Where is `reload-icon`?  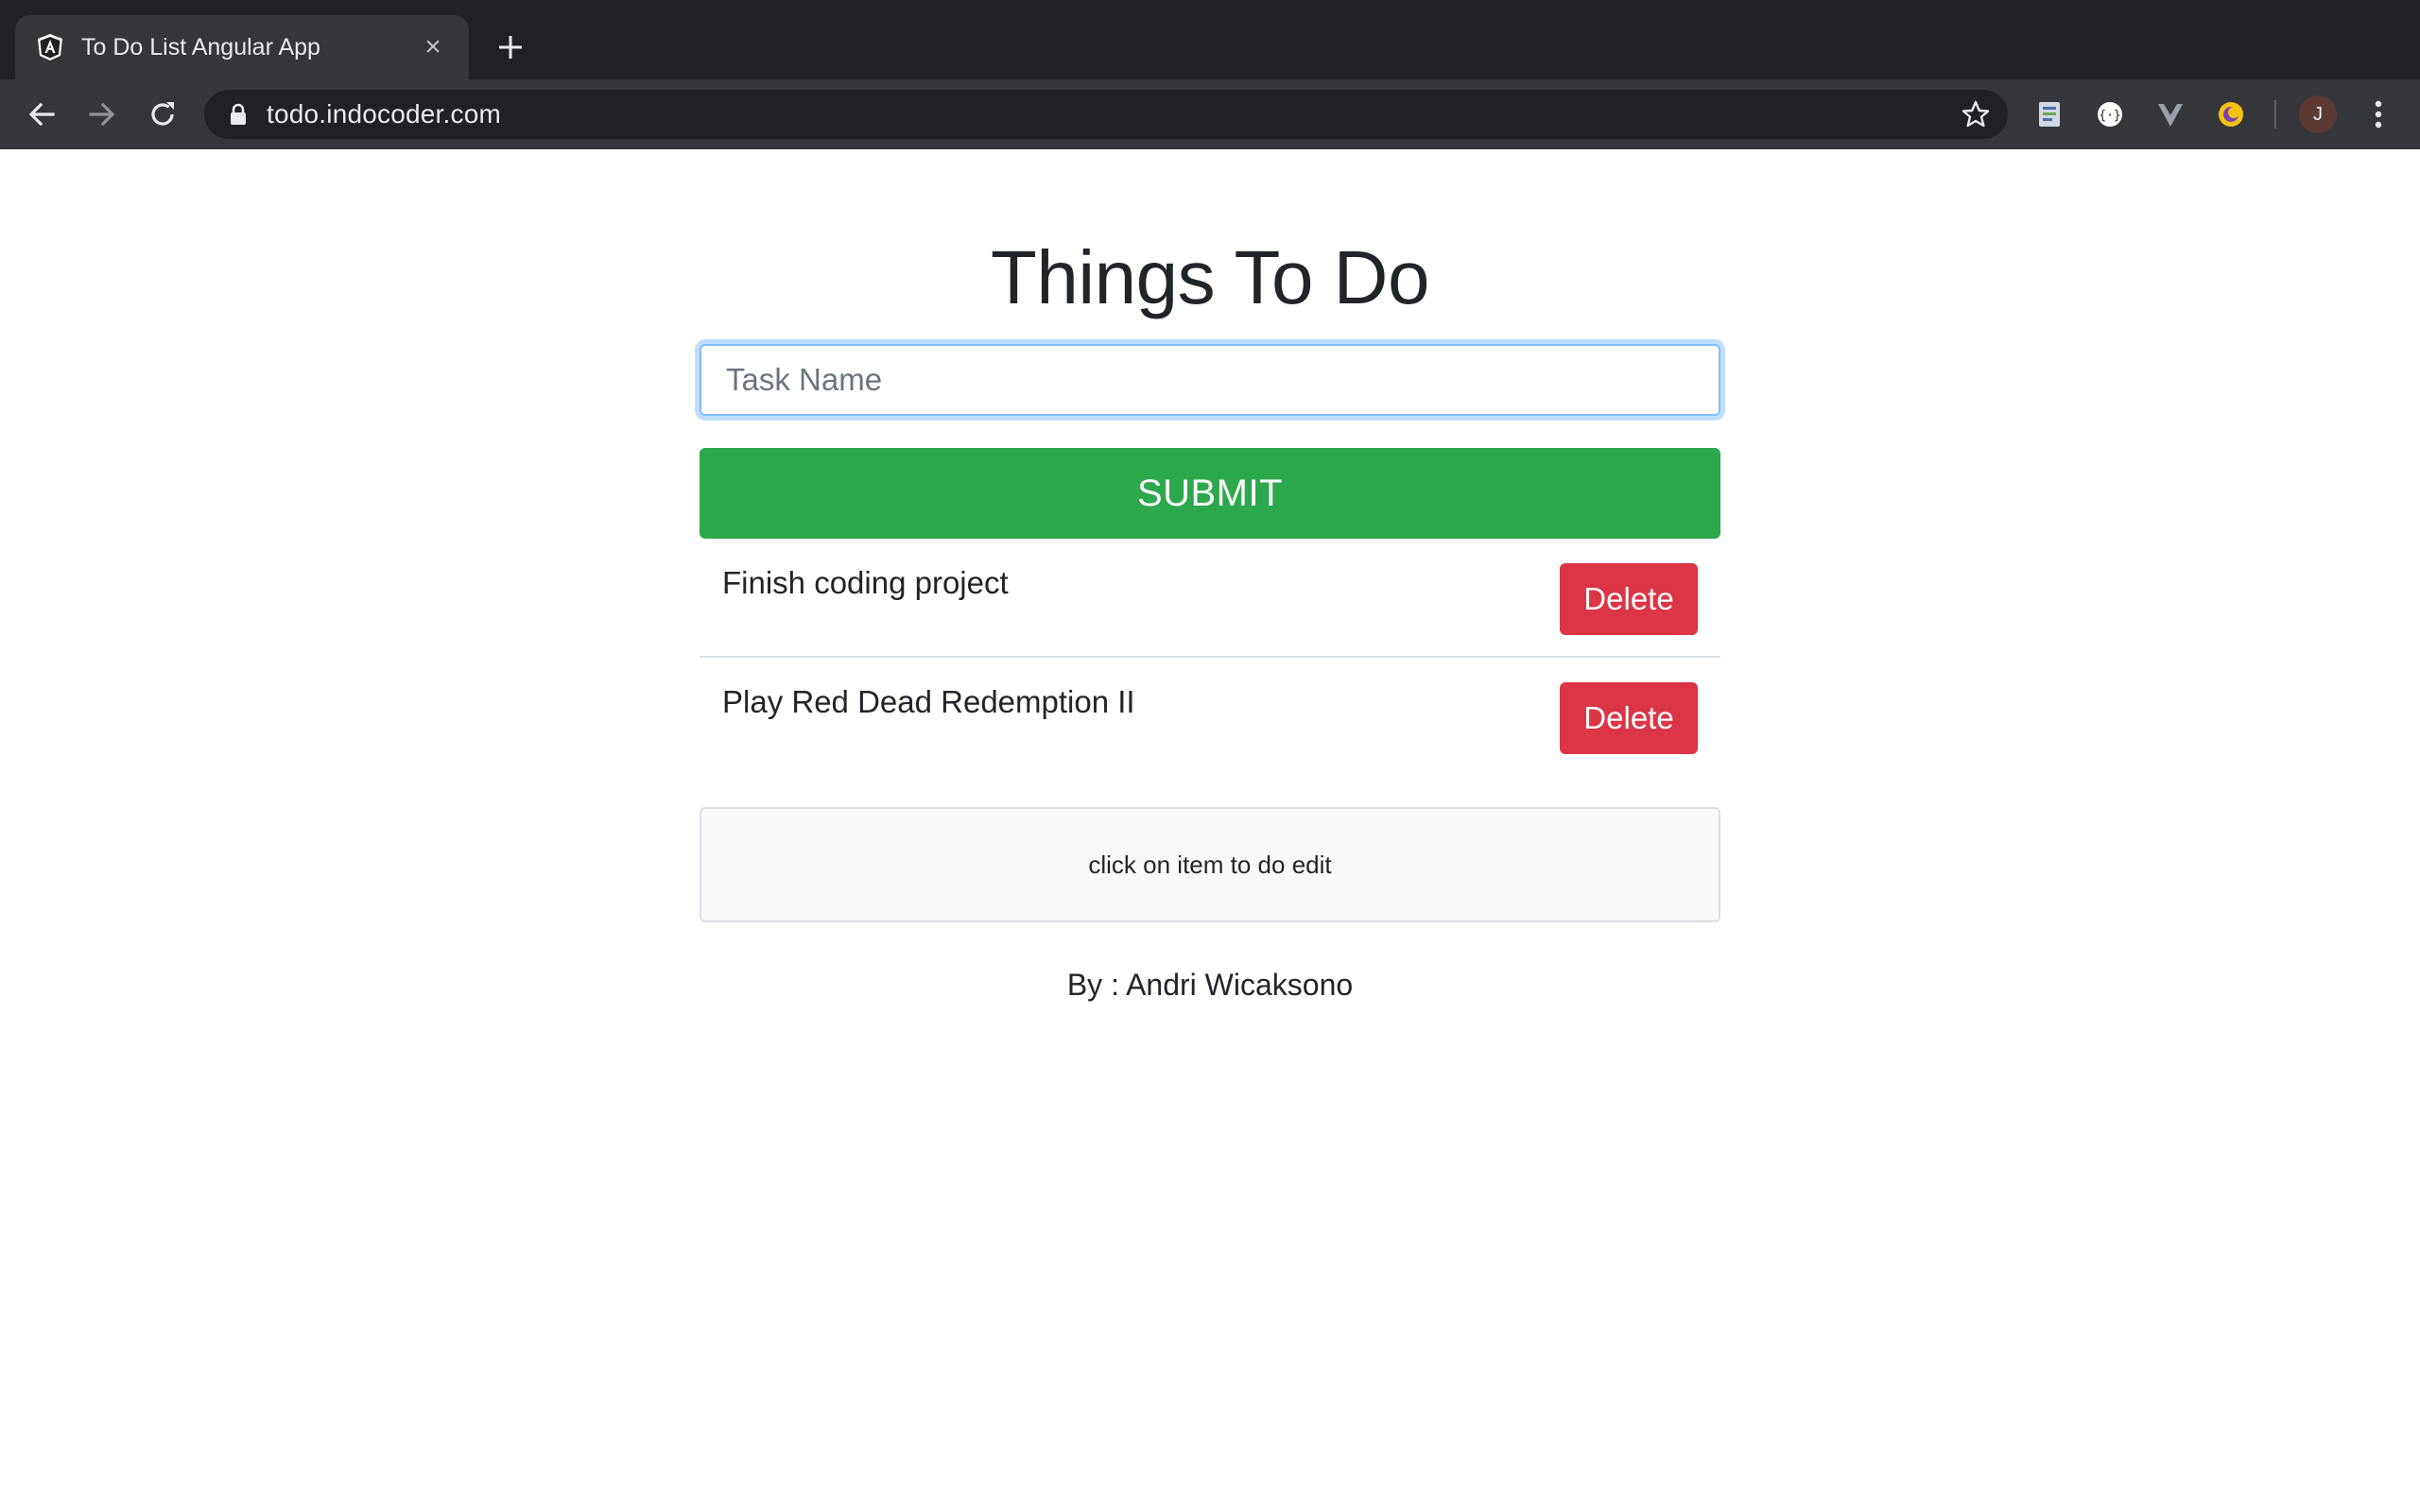 reload-icon is located at coordinates (162, 114).